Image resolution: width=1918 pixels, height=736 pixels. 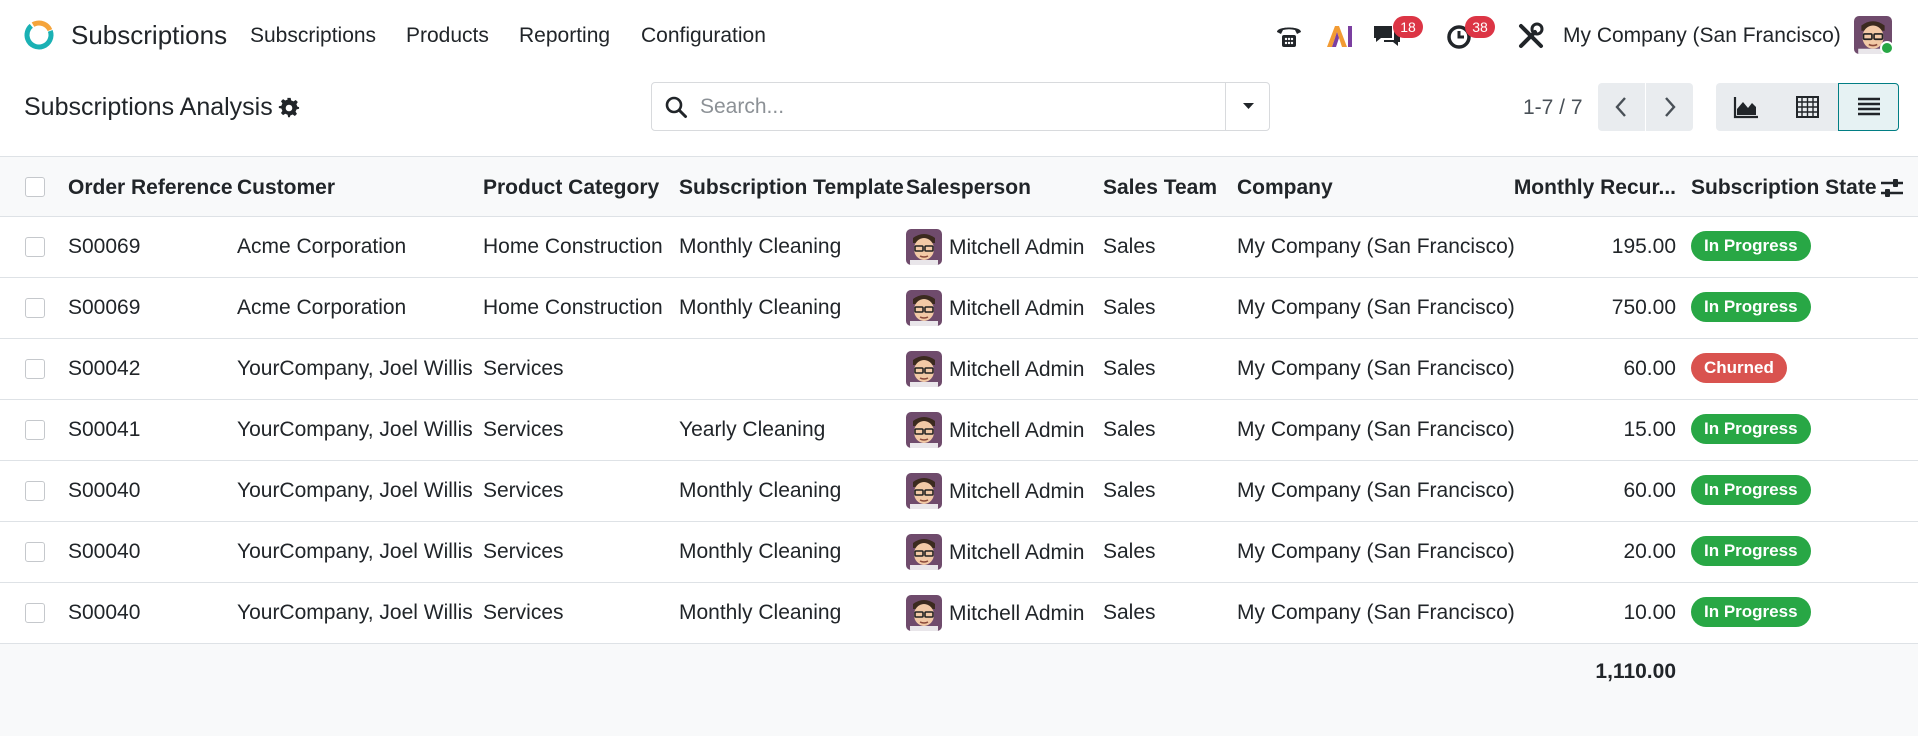 I want to click on activities-badge: 38, so click(x=1480, y=27).